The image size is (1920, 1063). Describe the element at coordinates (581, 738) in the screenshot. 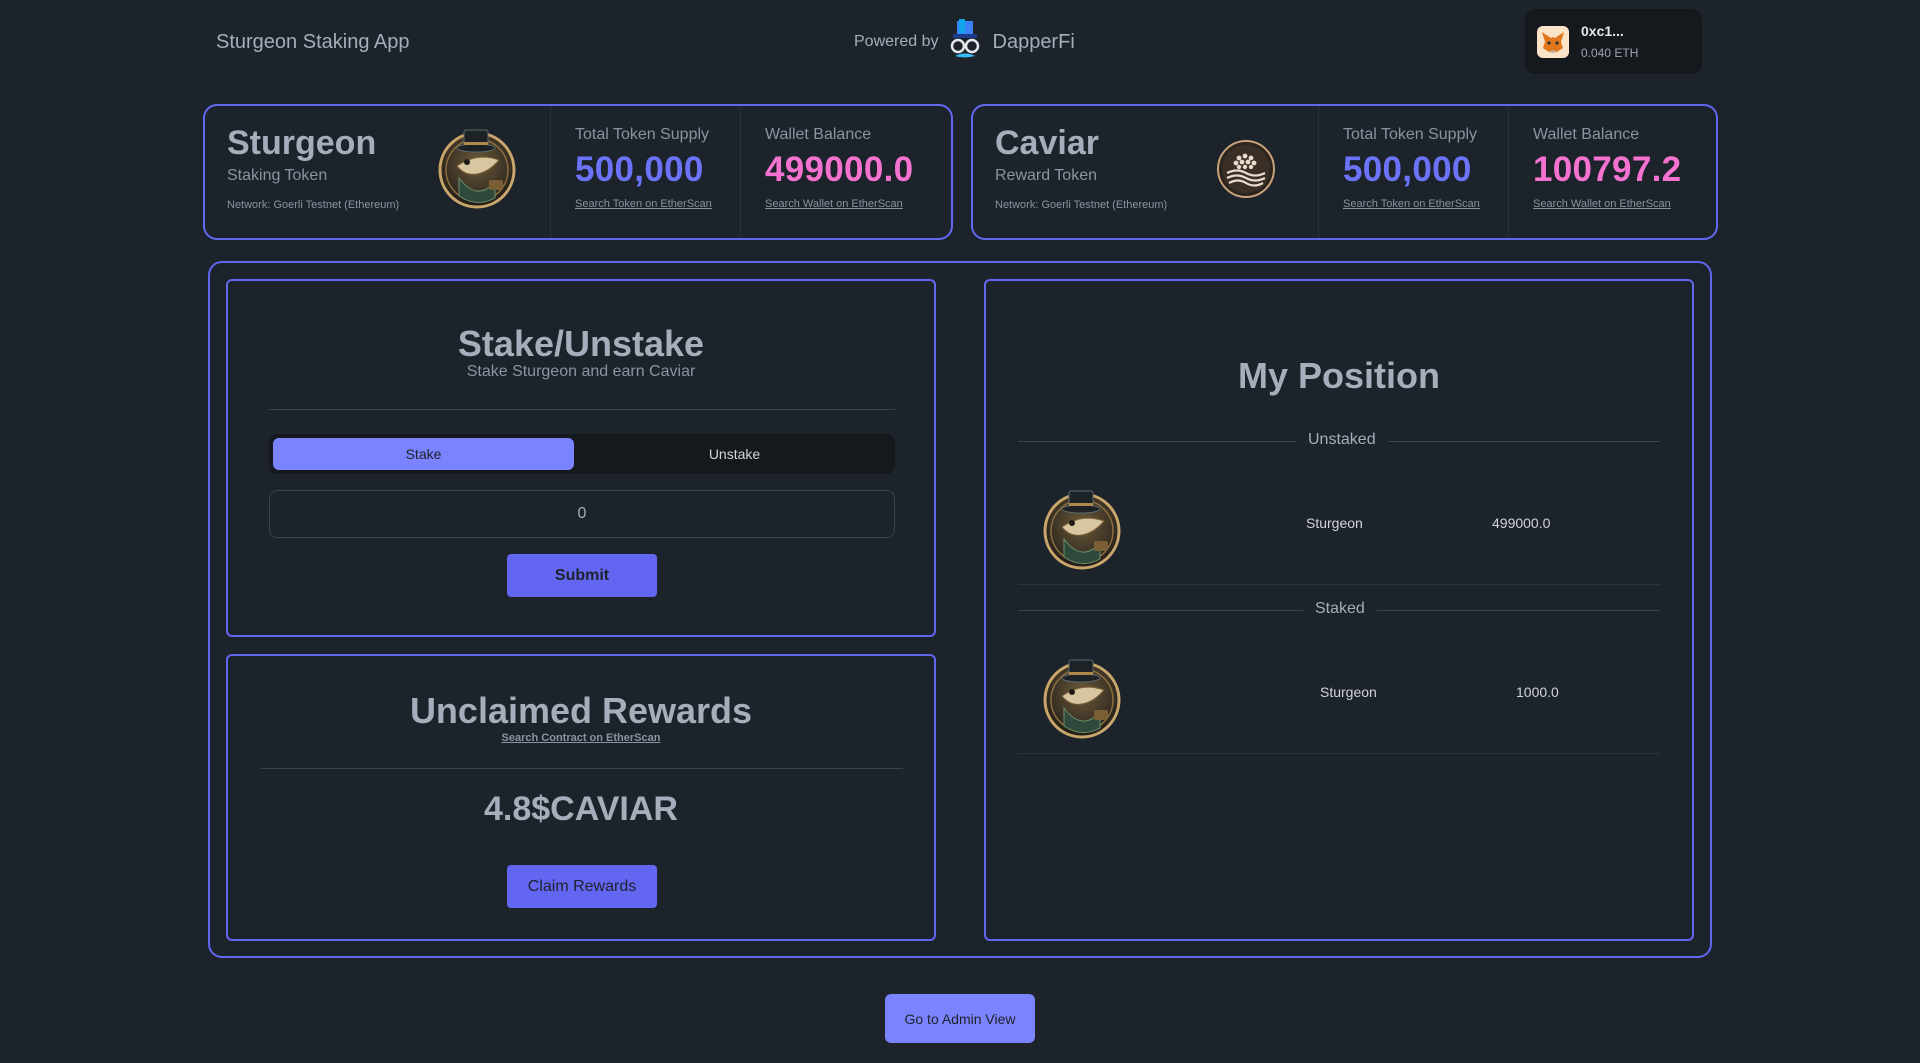

I see `search-contract-link: Search Contract on EtherScan` at that location.